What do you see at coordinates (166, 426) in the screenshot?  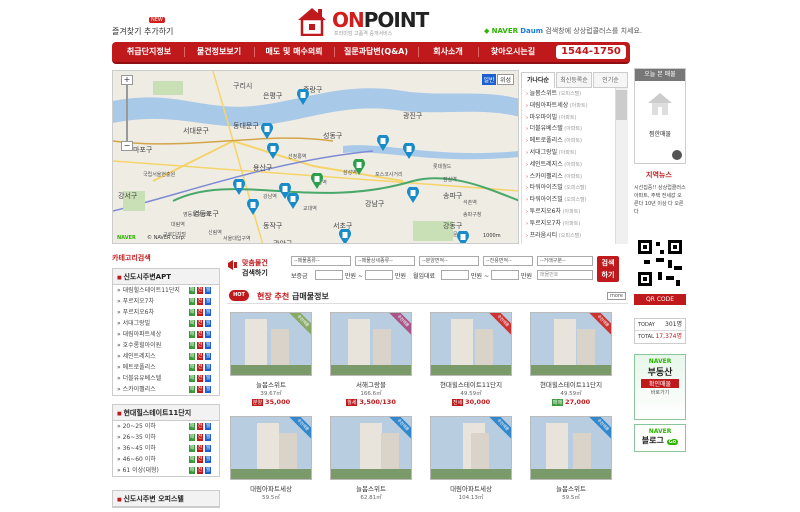 I see `category-item: » 20~25 이하 매 전 월` at bounding box center [166, 426].